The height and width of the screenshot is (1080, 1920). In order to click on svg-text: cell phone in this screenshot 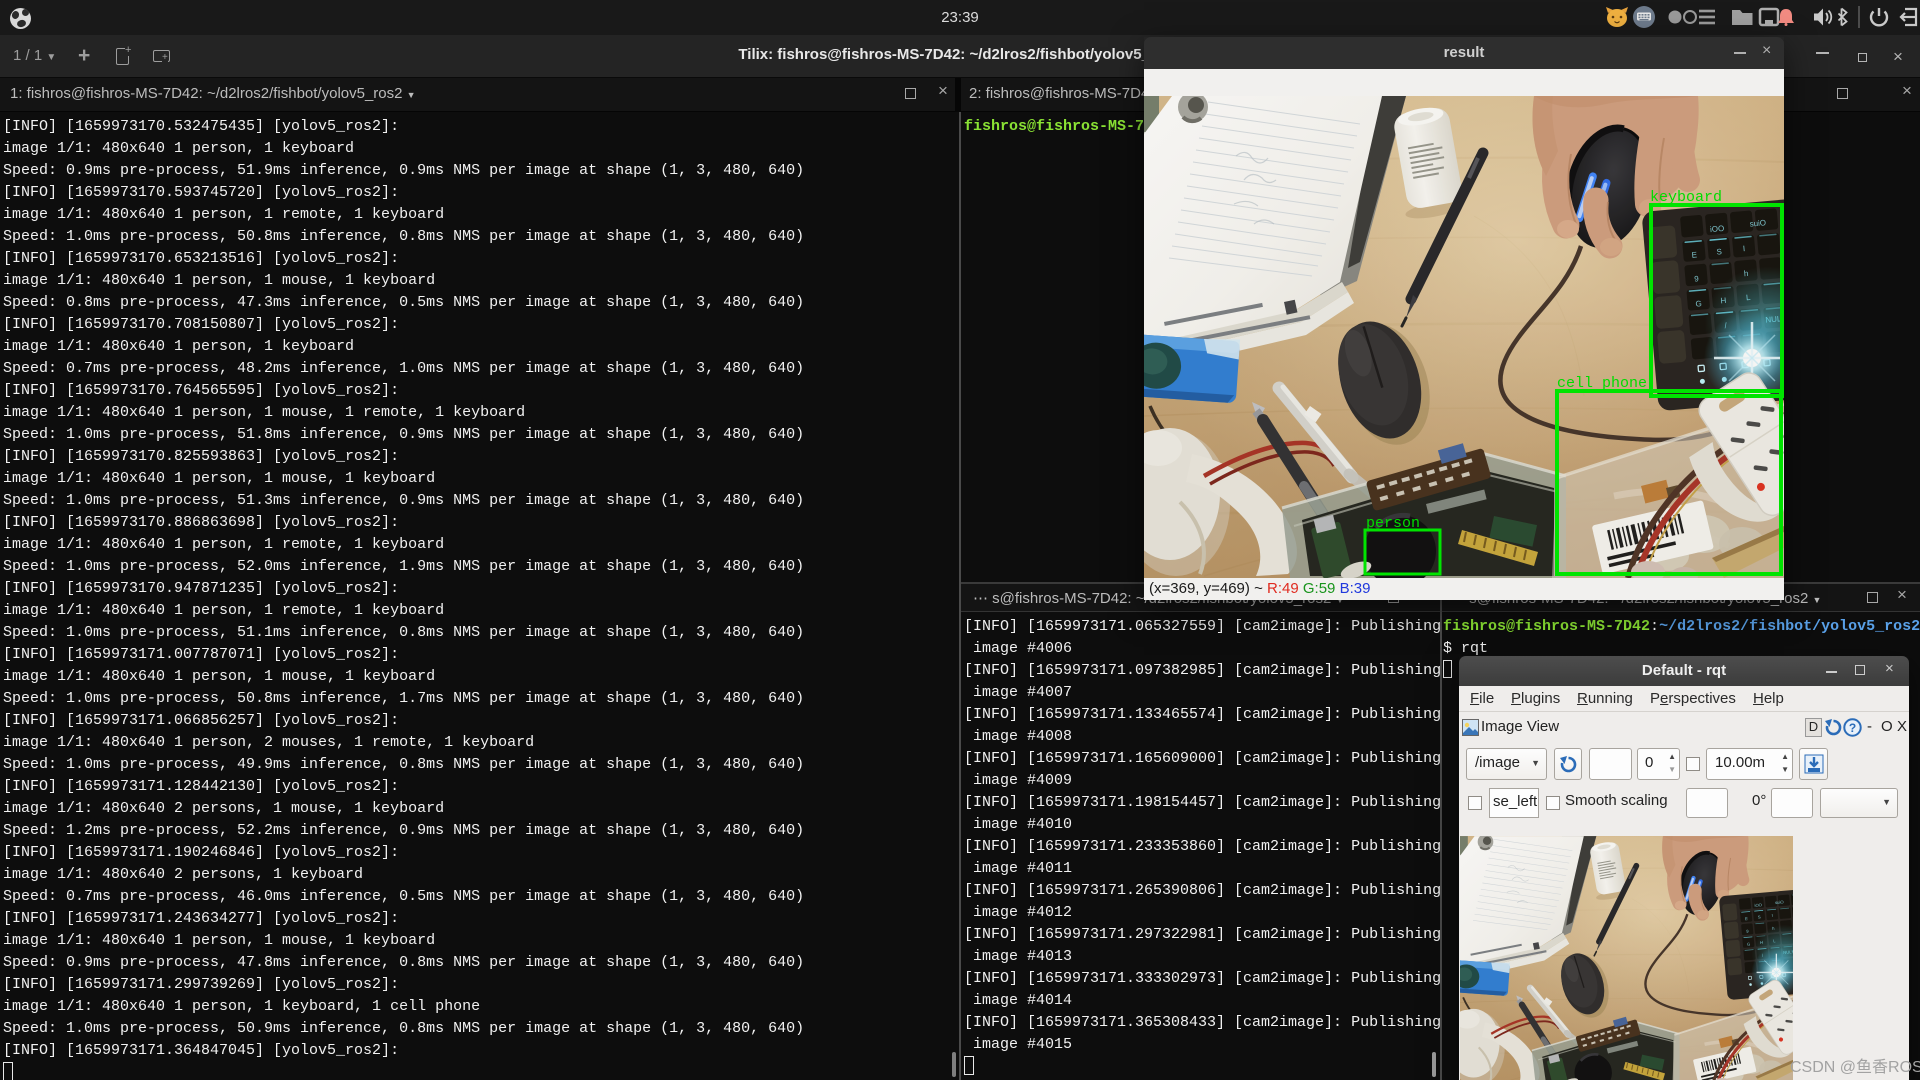, I will do `click(1602, 383)`.